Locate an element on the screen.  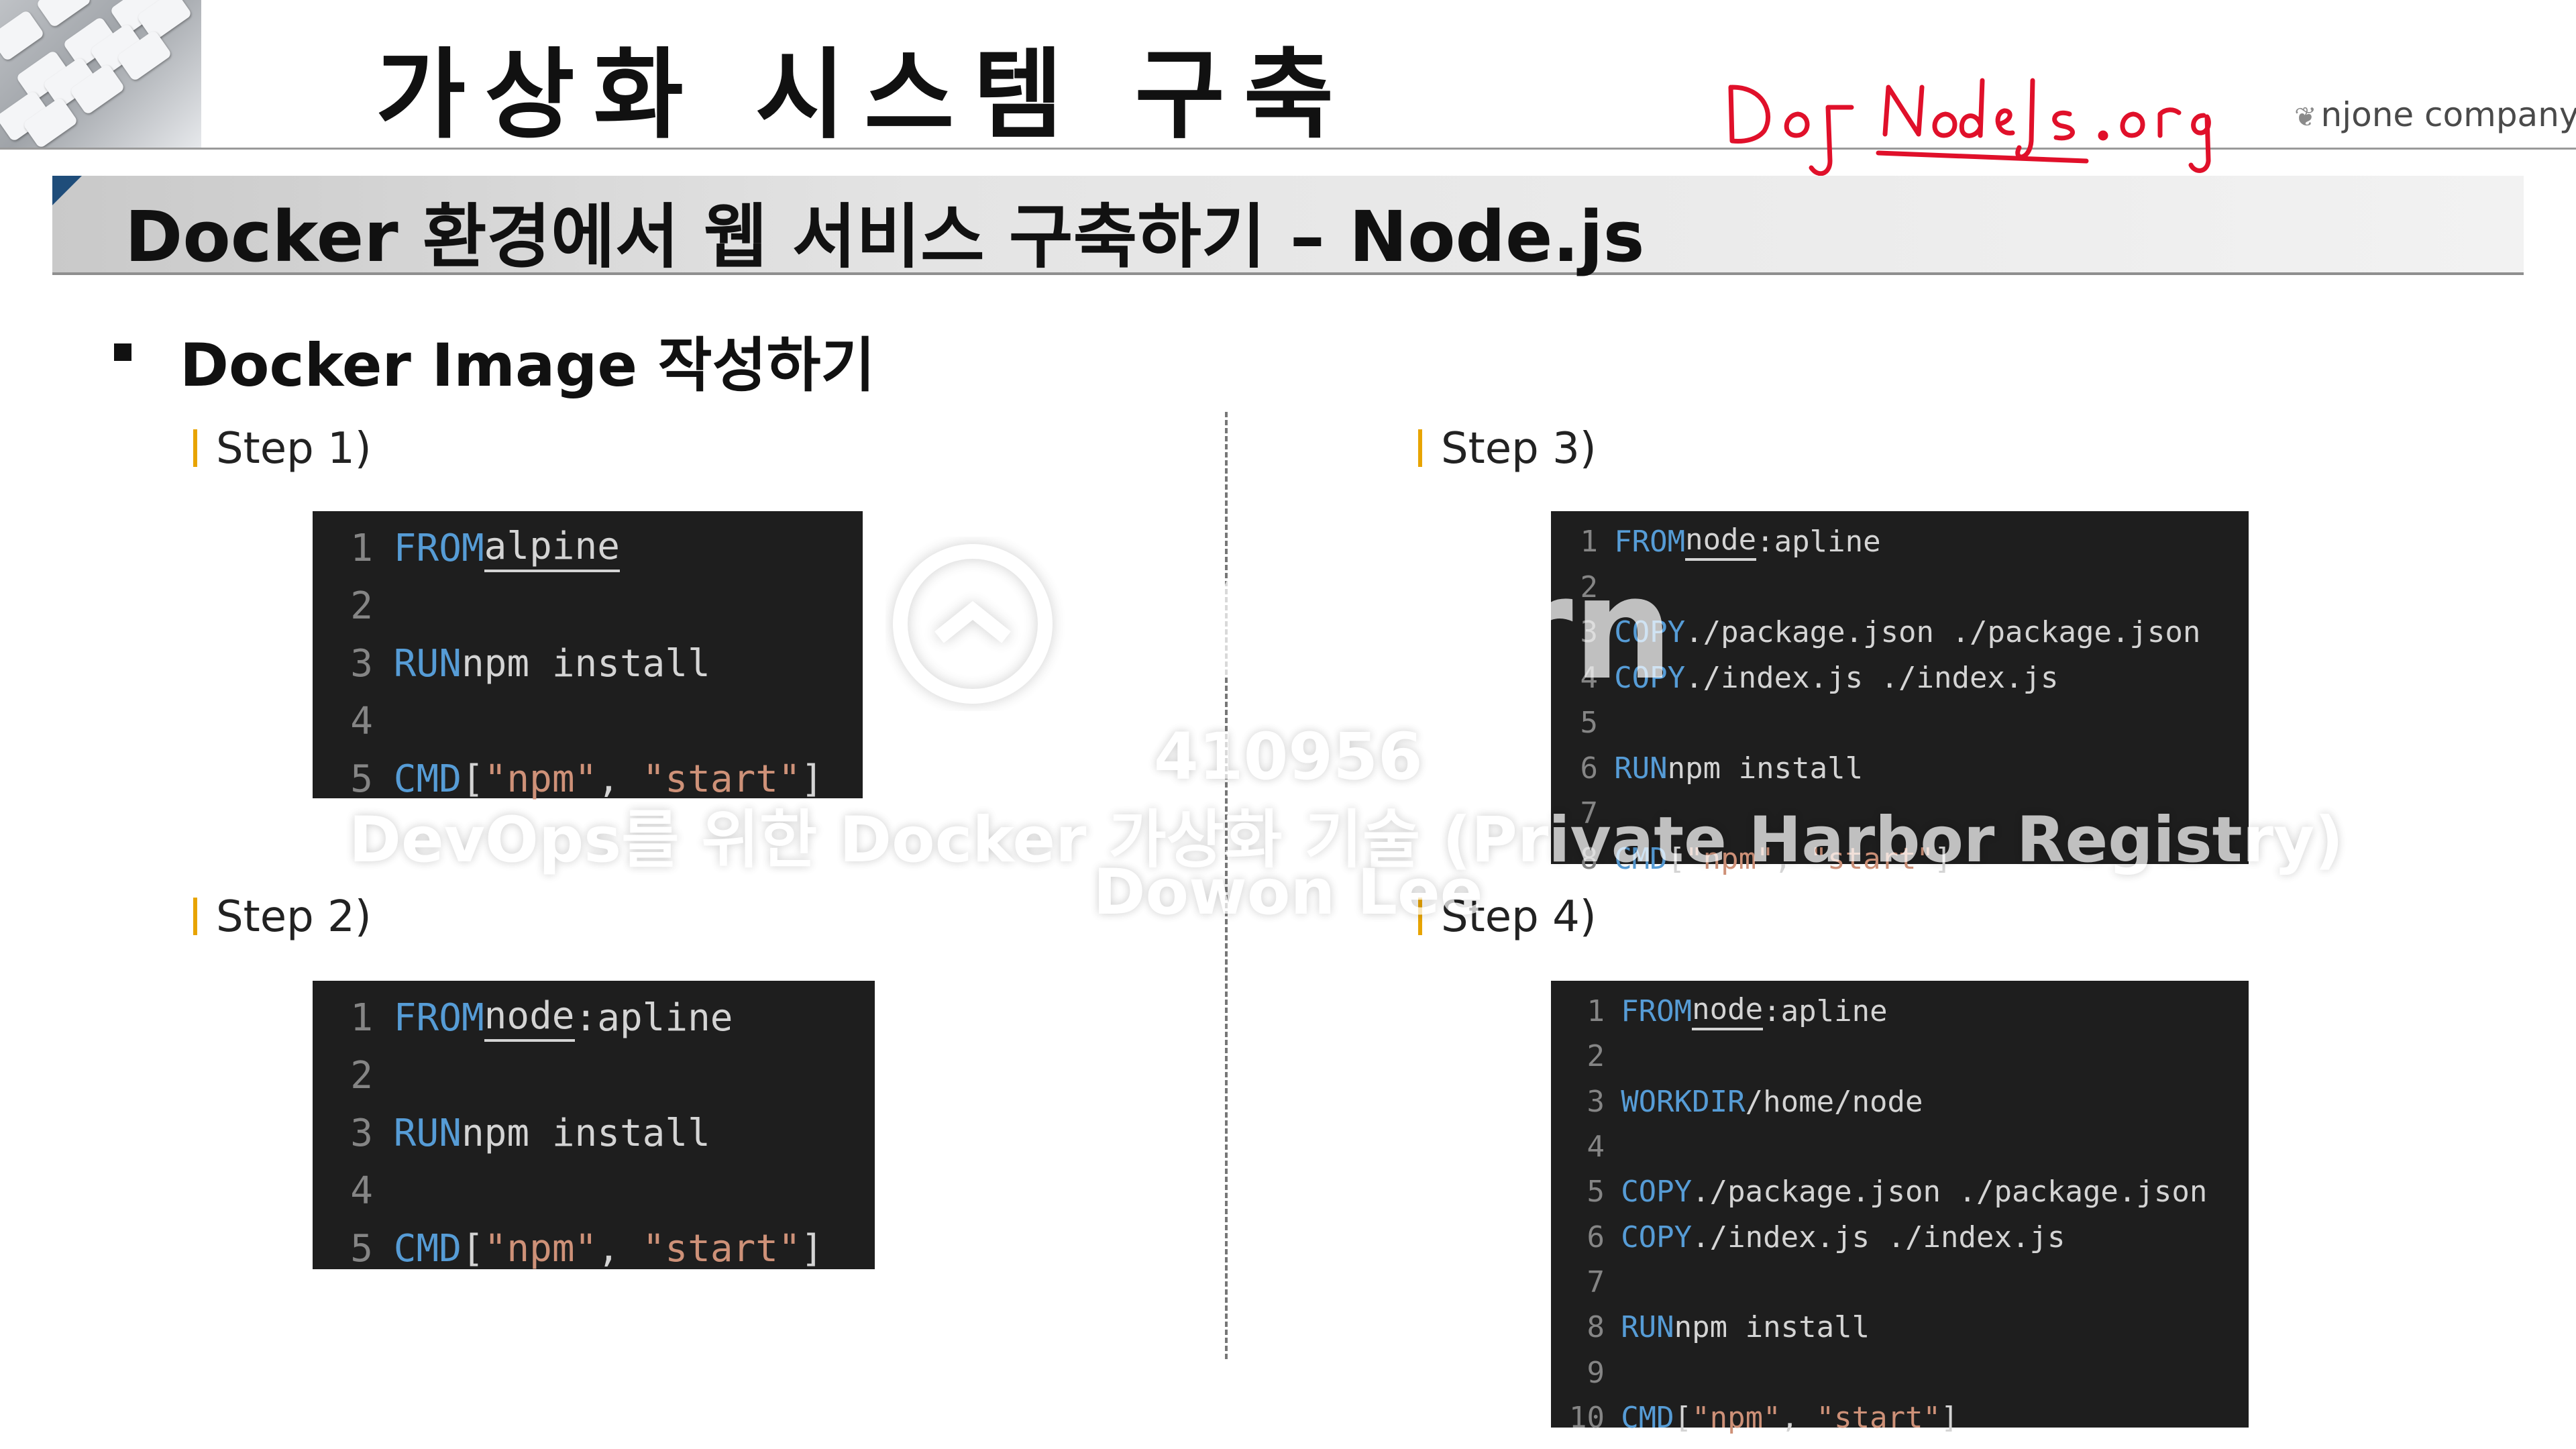
step-1-label: Step 1) is located at coordinates (282, 449).